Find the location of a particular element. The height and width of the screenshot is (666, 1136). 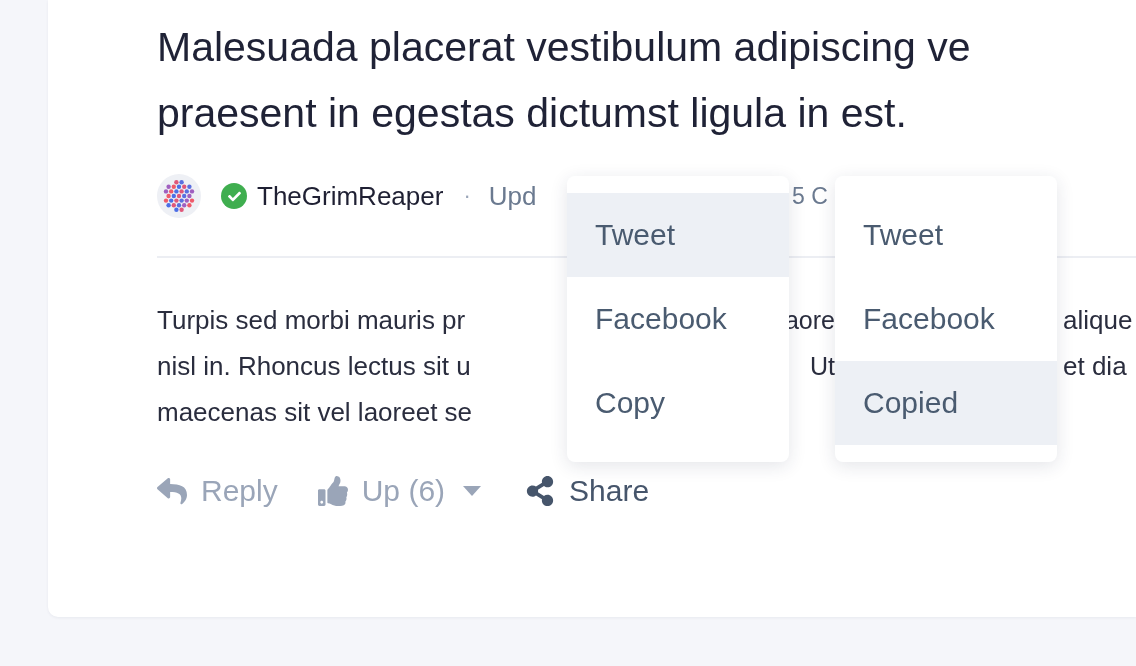

share-button: Share is located at coordinates (587, 491).